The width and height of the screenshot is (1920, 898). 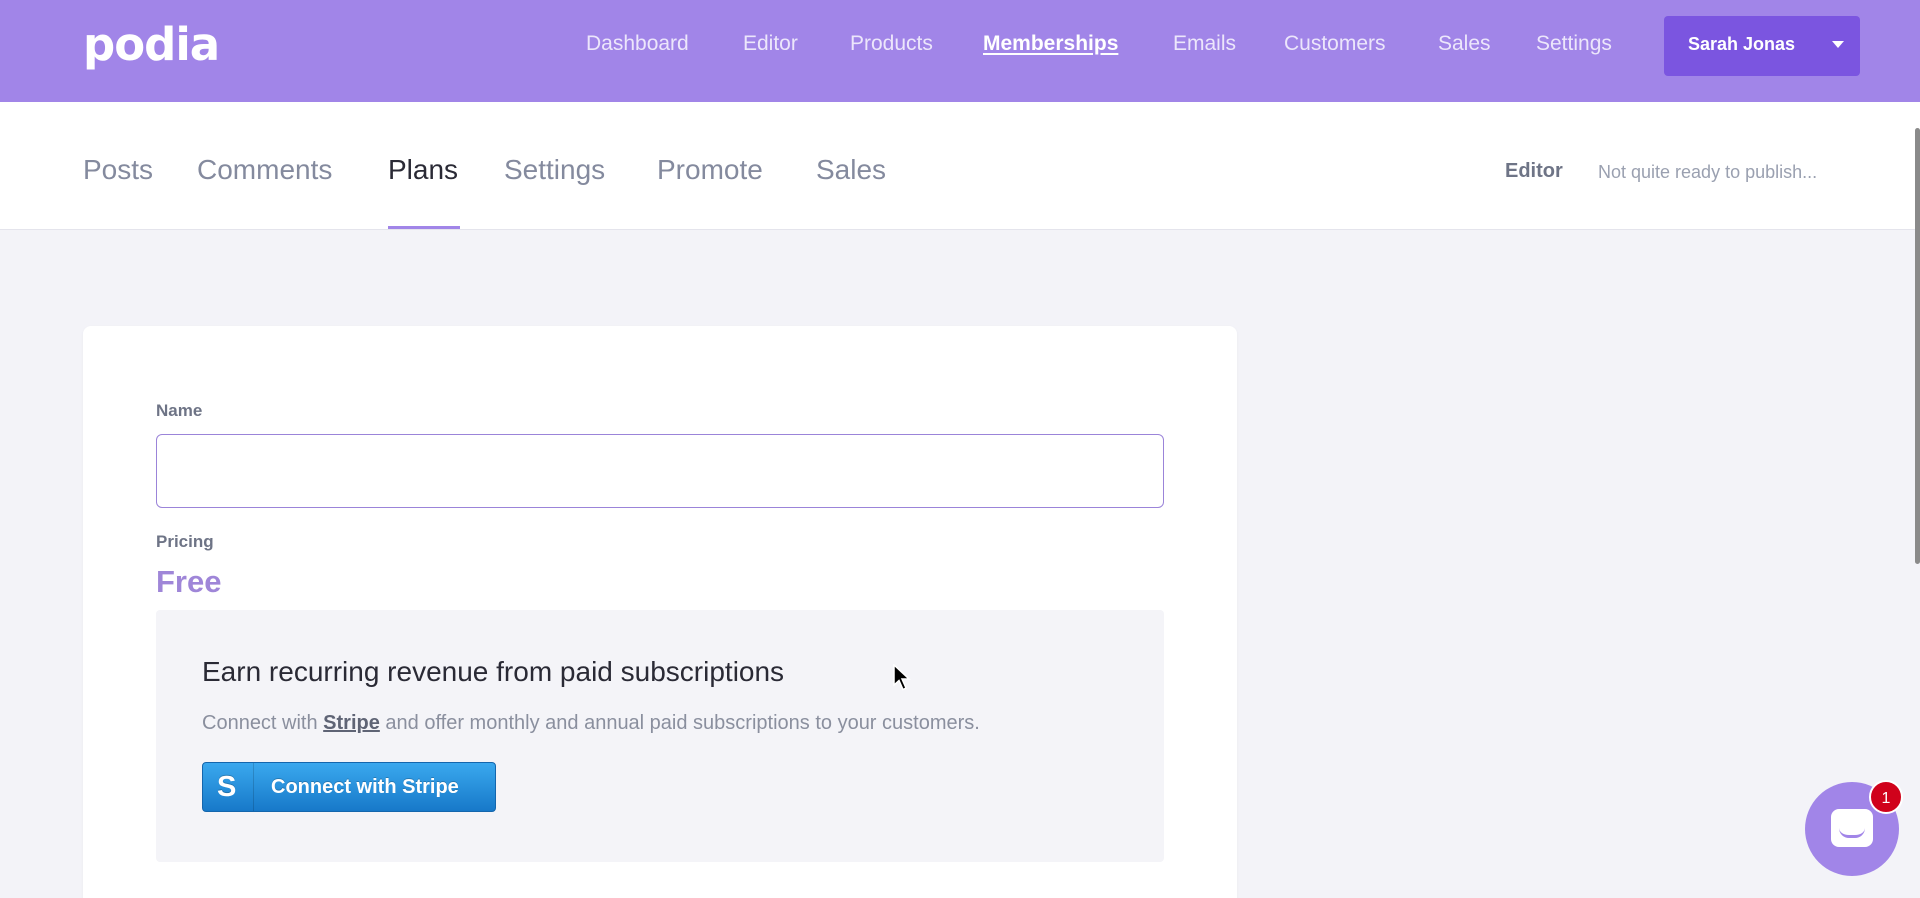 I want to click on tab-comments: Comments, so click(x=264, y=170).